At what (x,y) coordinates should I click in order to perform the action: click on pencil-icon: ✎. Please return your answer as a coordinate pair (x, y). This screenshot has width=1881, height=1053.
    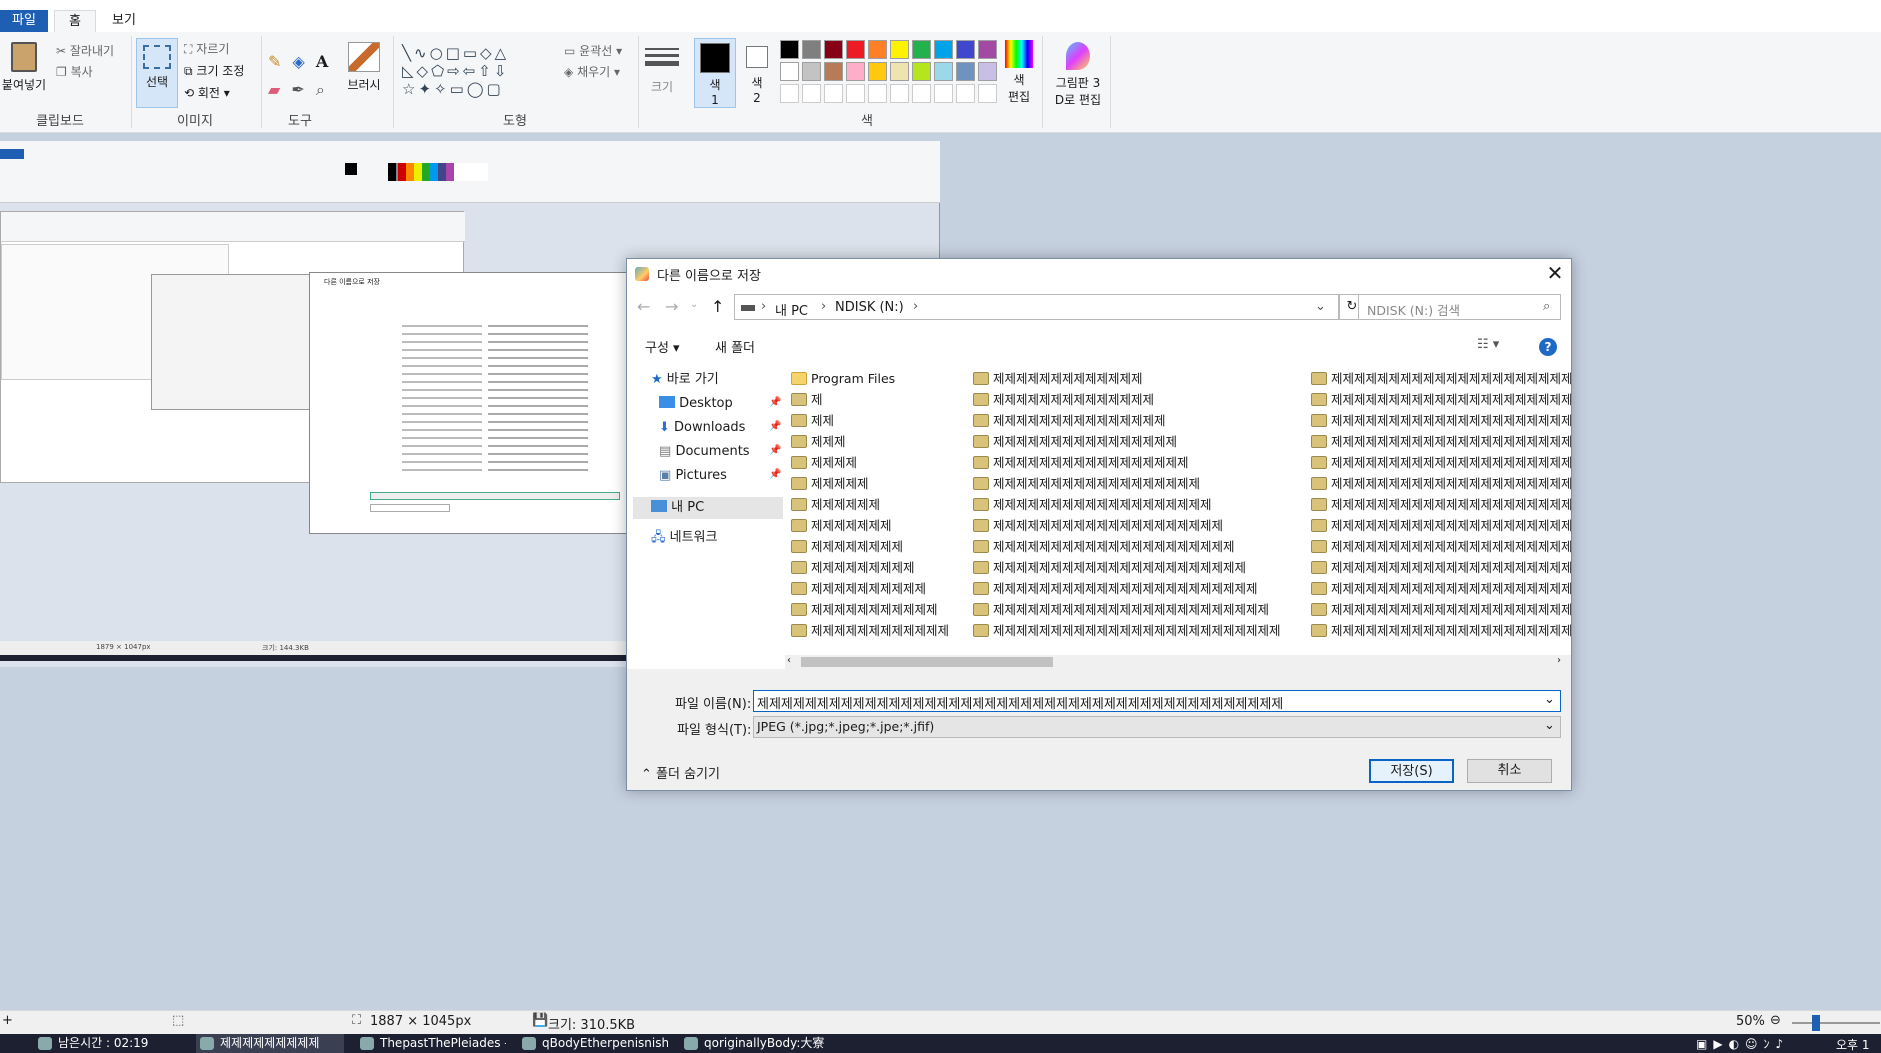
    Looking at the image, I should click on (274, 61).